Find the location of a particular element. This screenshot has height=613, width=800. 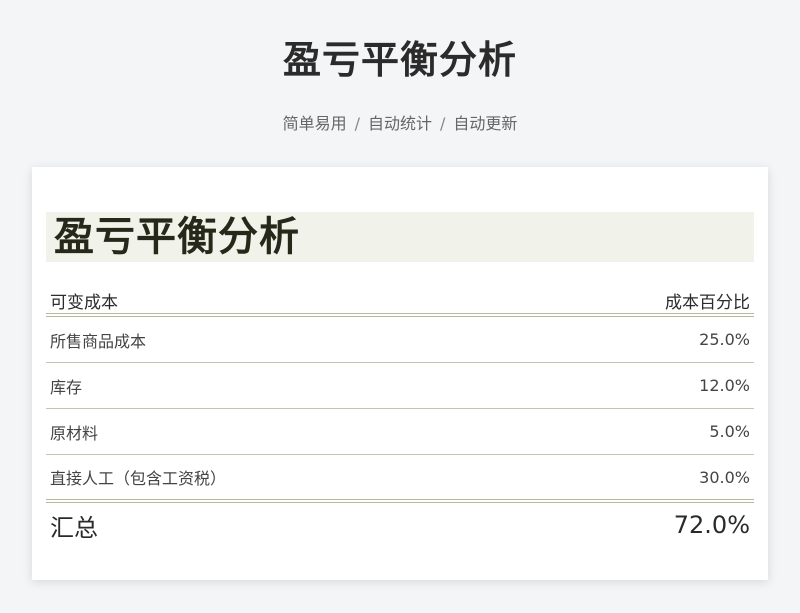

row-value: 30.0% is located at coordinates (724, 477).